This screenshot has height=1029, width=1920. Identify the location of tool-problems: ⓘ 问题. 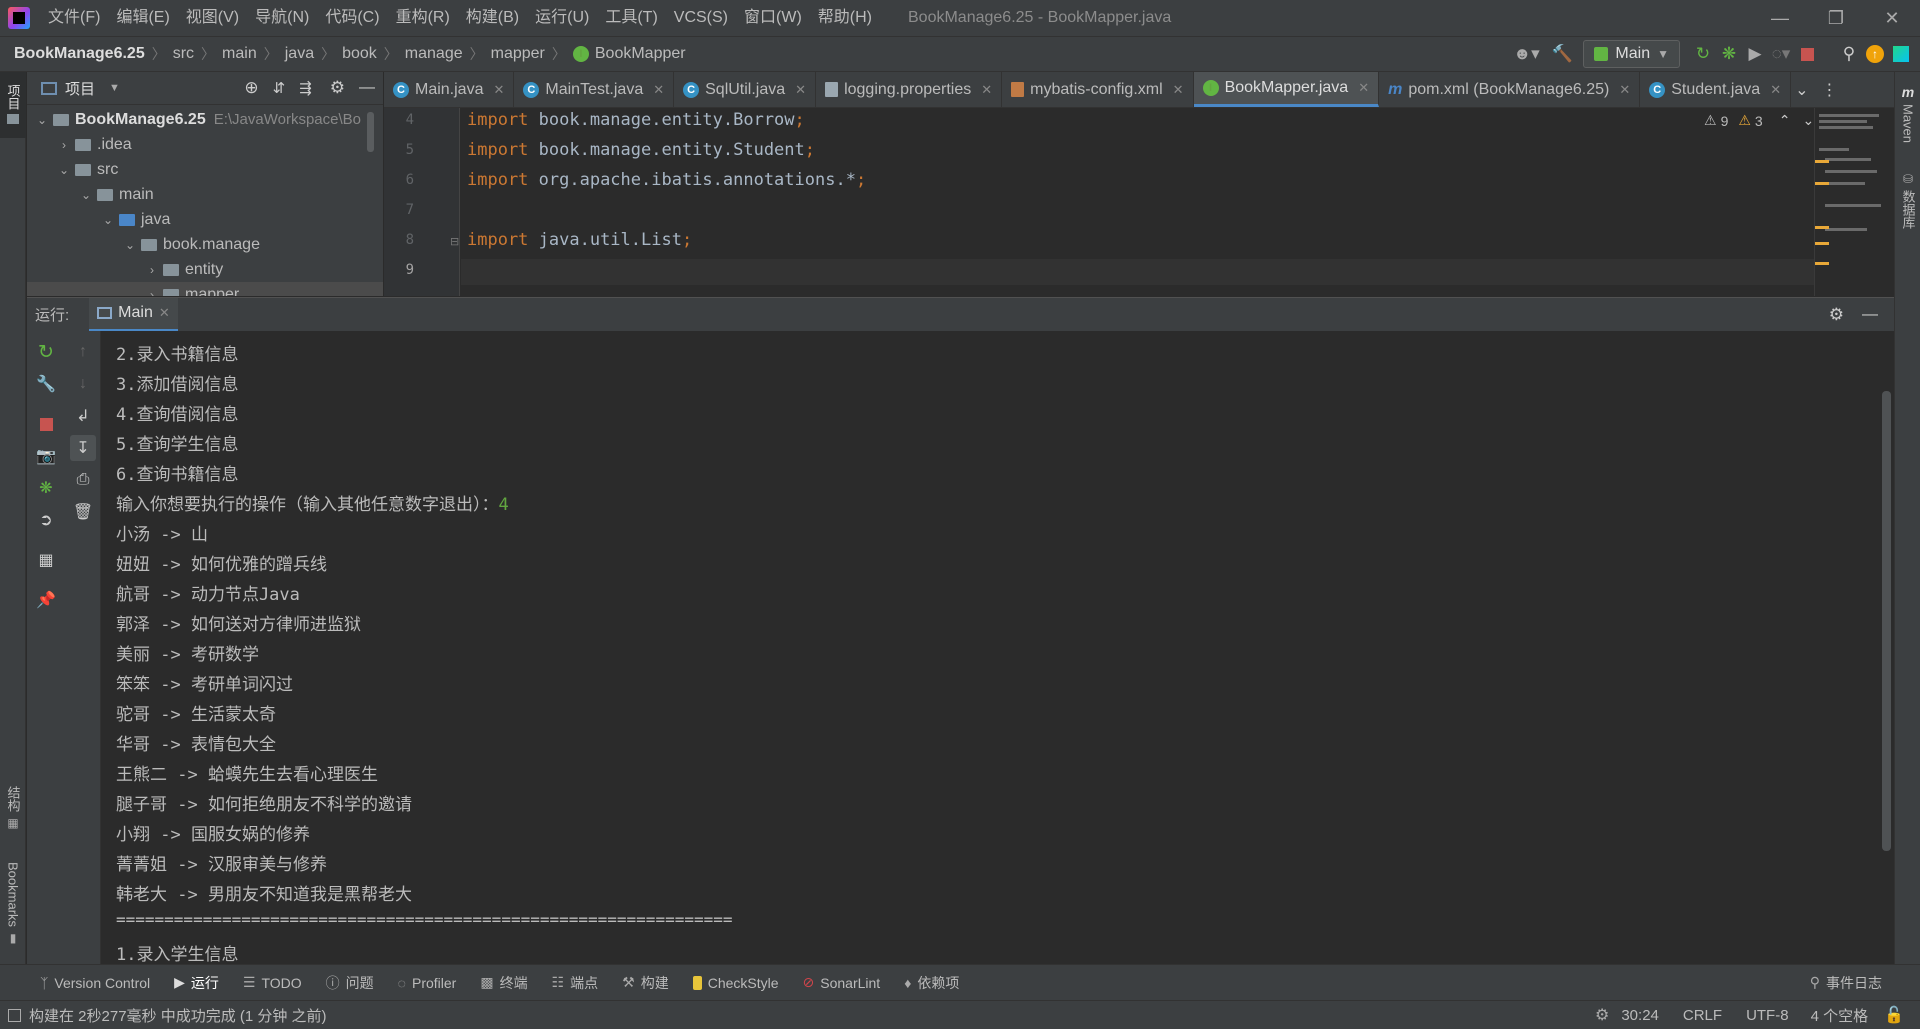
(350, 983).